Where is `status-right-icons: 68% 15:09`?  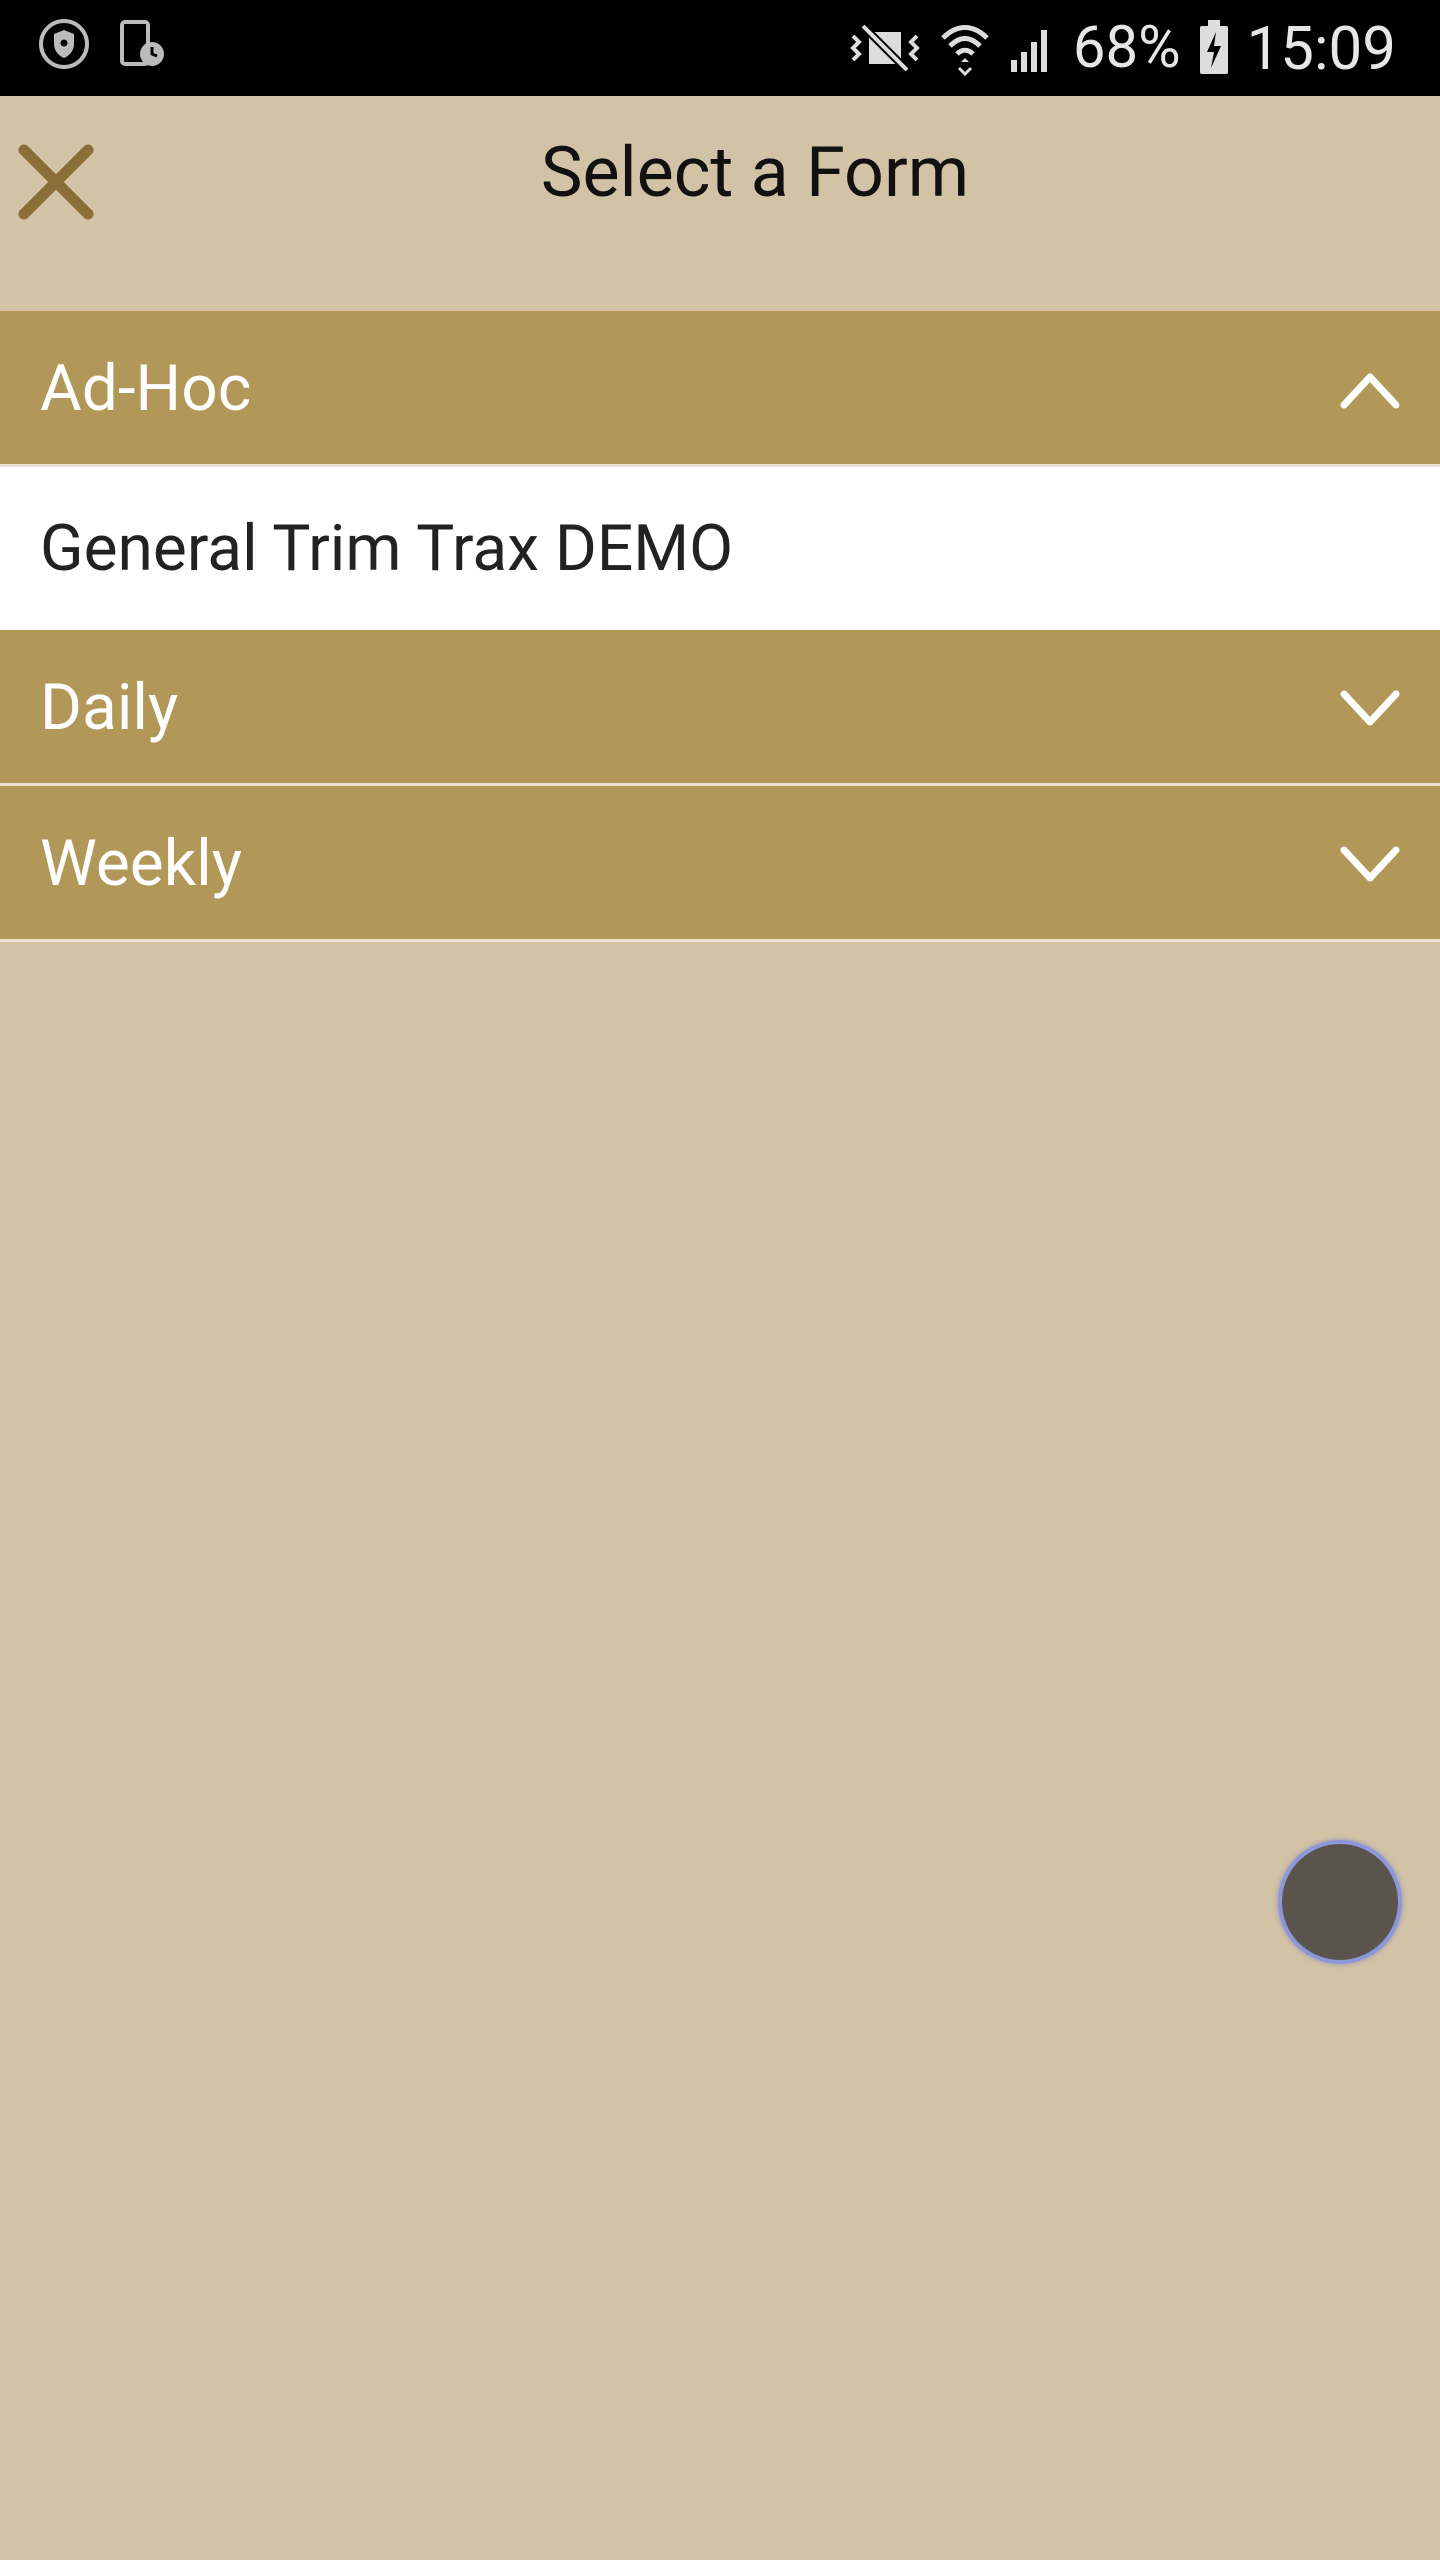 status-right-icons: 68% 15:09 is located at coordinates (1121, 48).